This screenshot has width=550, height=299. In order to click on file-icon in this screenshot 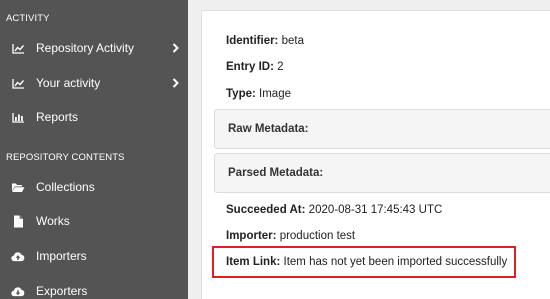, I will do `click(18, 221)`.